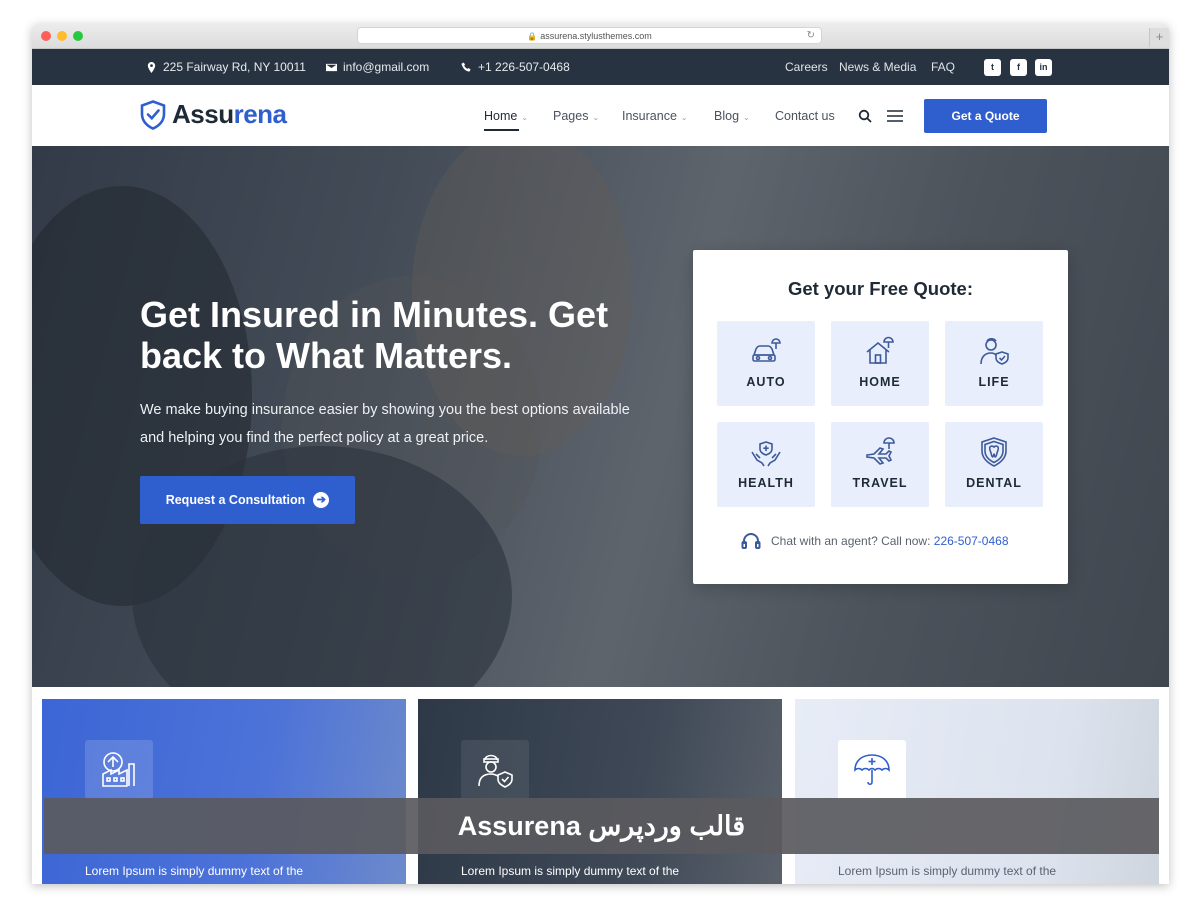 The width and height of the screenshot is (1200, 915). Describe the element at coordinates (78, 36) in the screenshot. I see `maximize-window-button` at that location.